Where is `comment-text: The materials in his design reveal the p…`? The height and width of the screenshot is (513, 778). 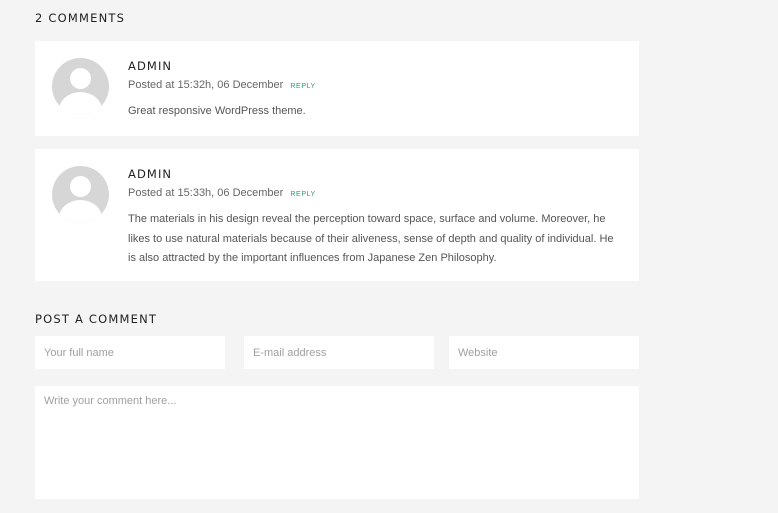
comment-text: The materials in his design reveal the p… is located at coordinates (371, 238).